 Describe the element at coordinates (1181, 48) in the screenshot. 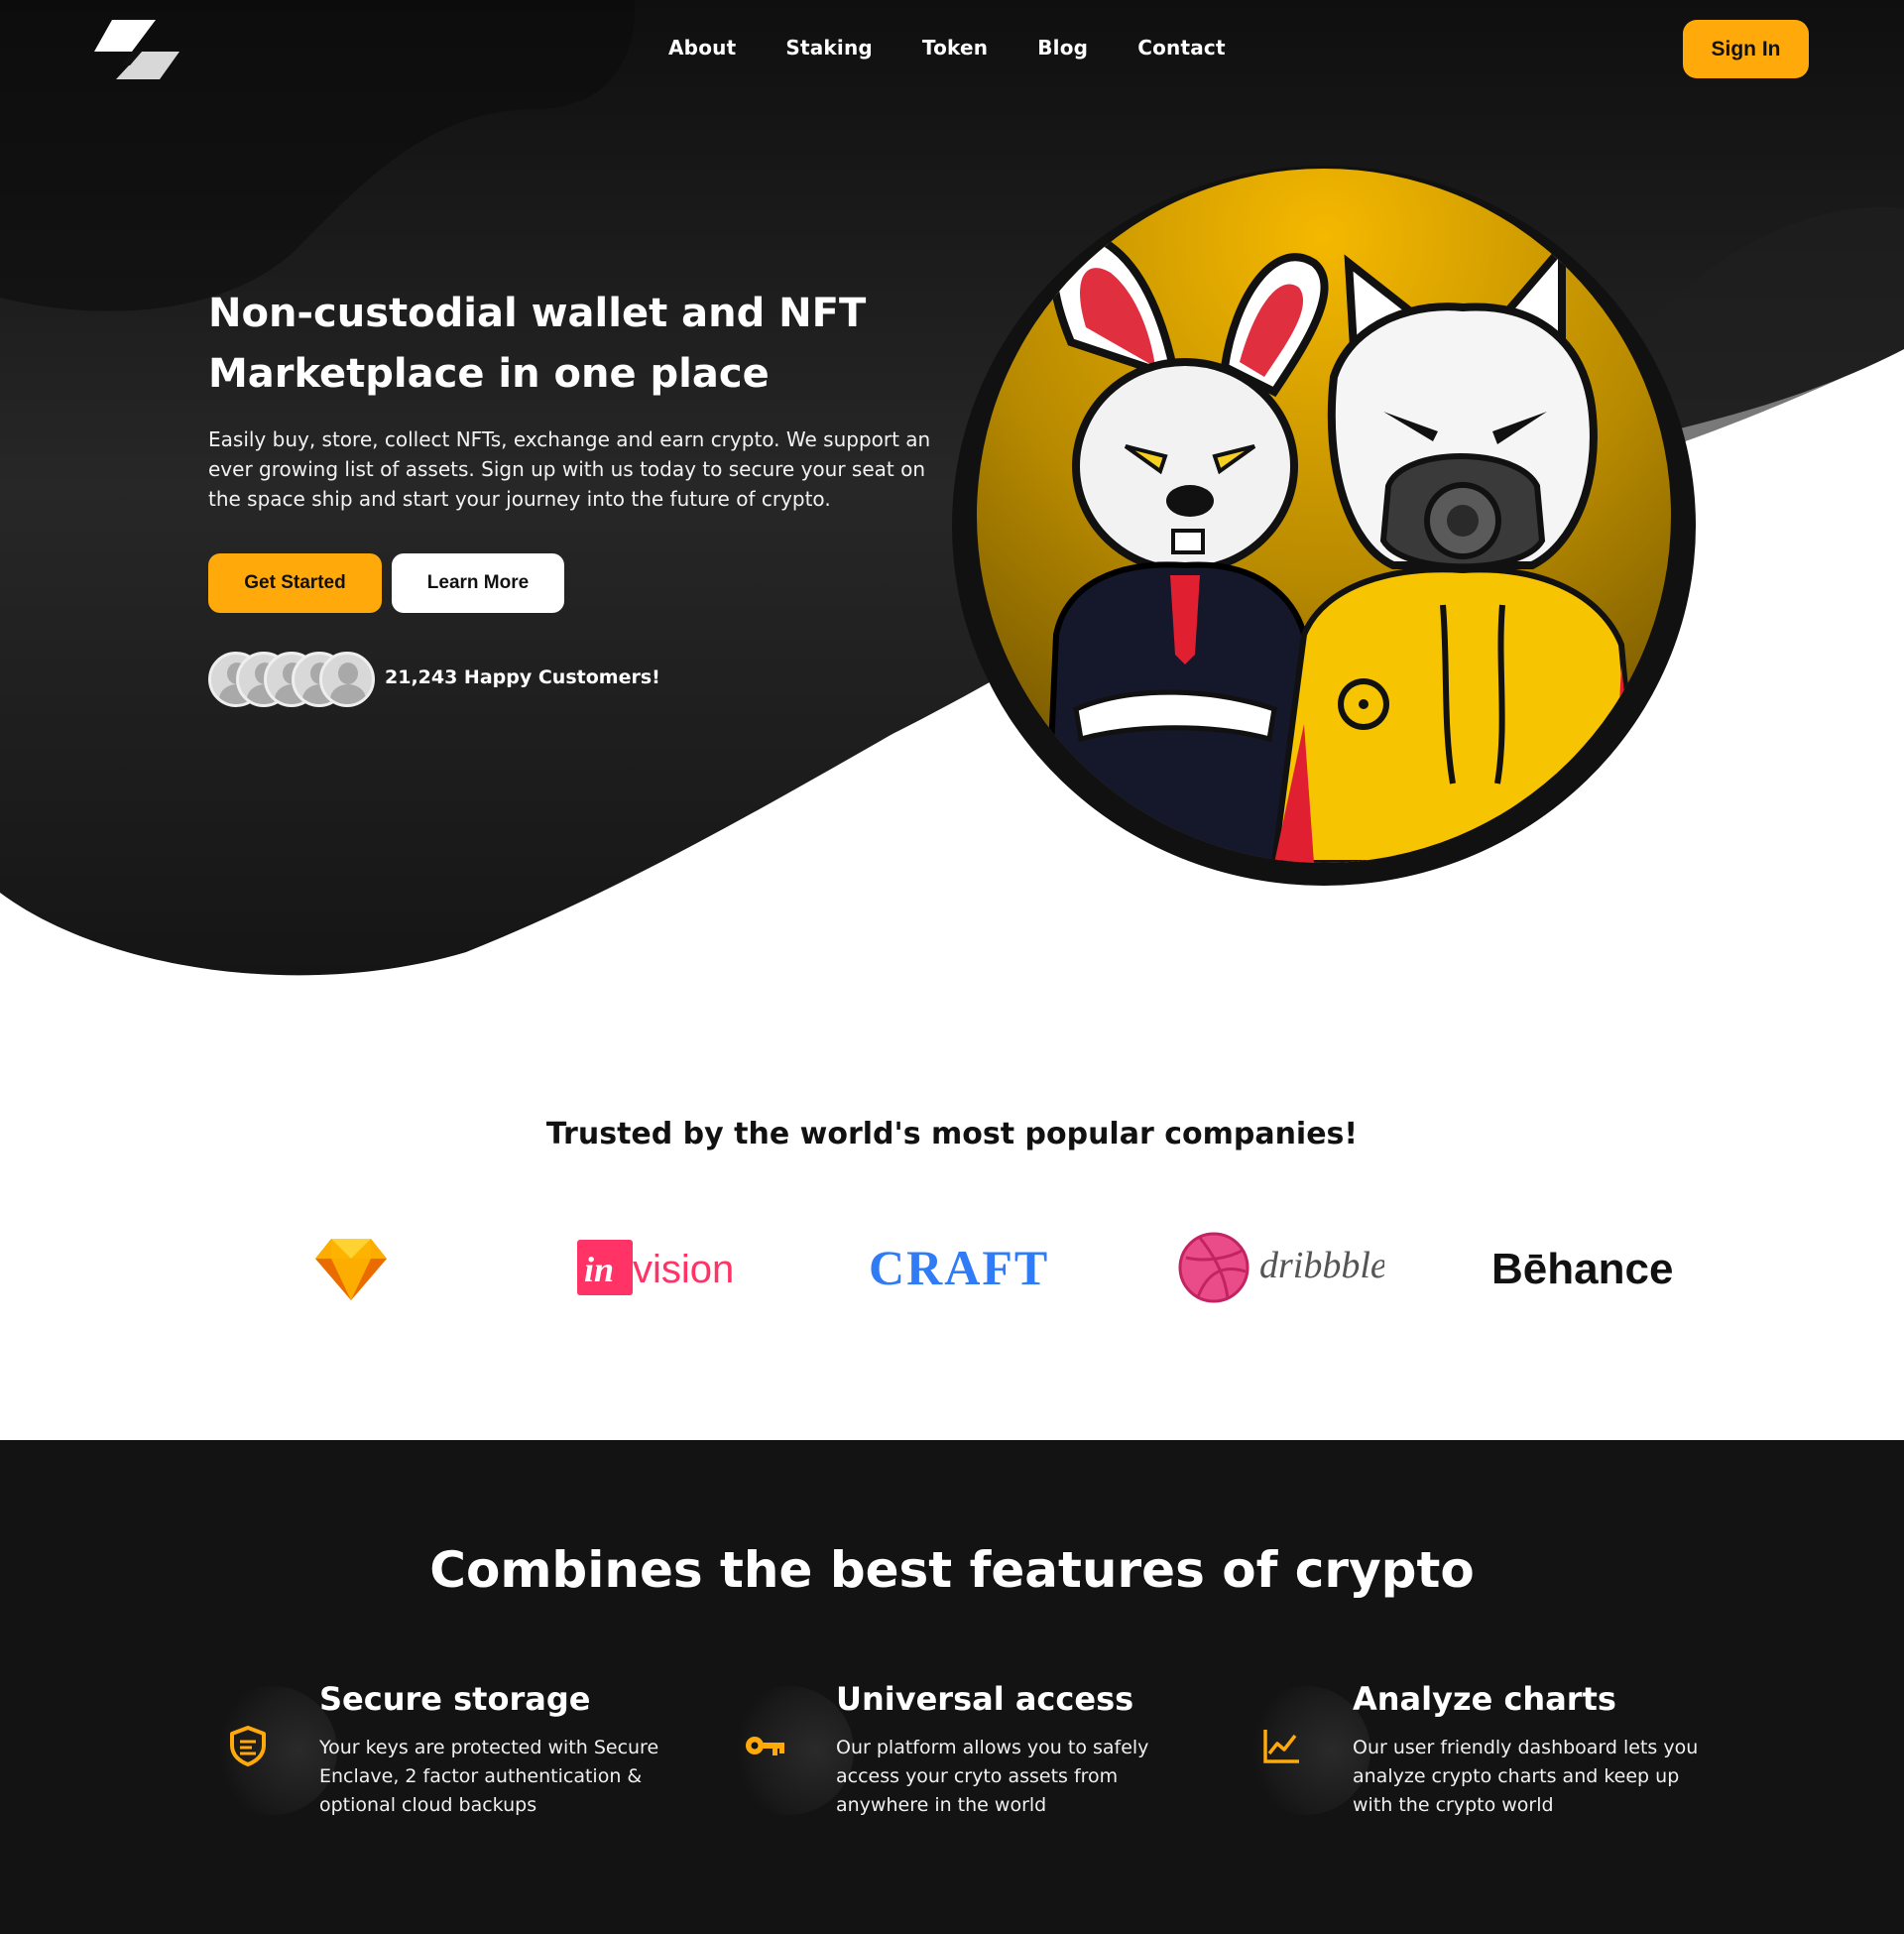

I see `nav-contact: Contact` at that location.